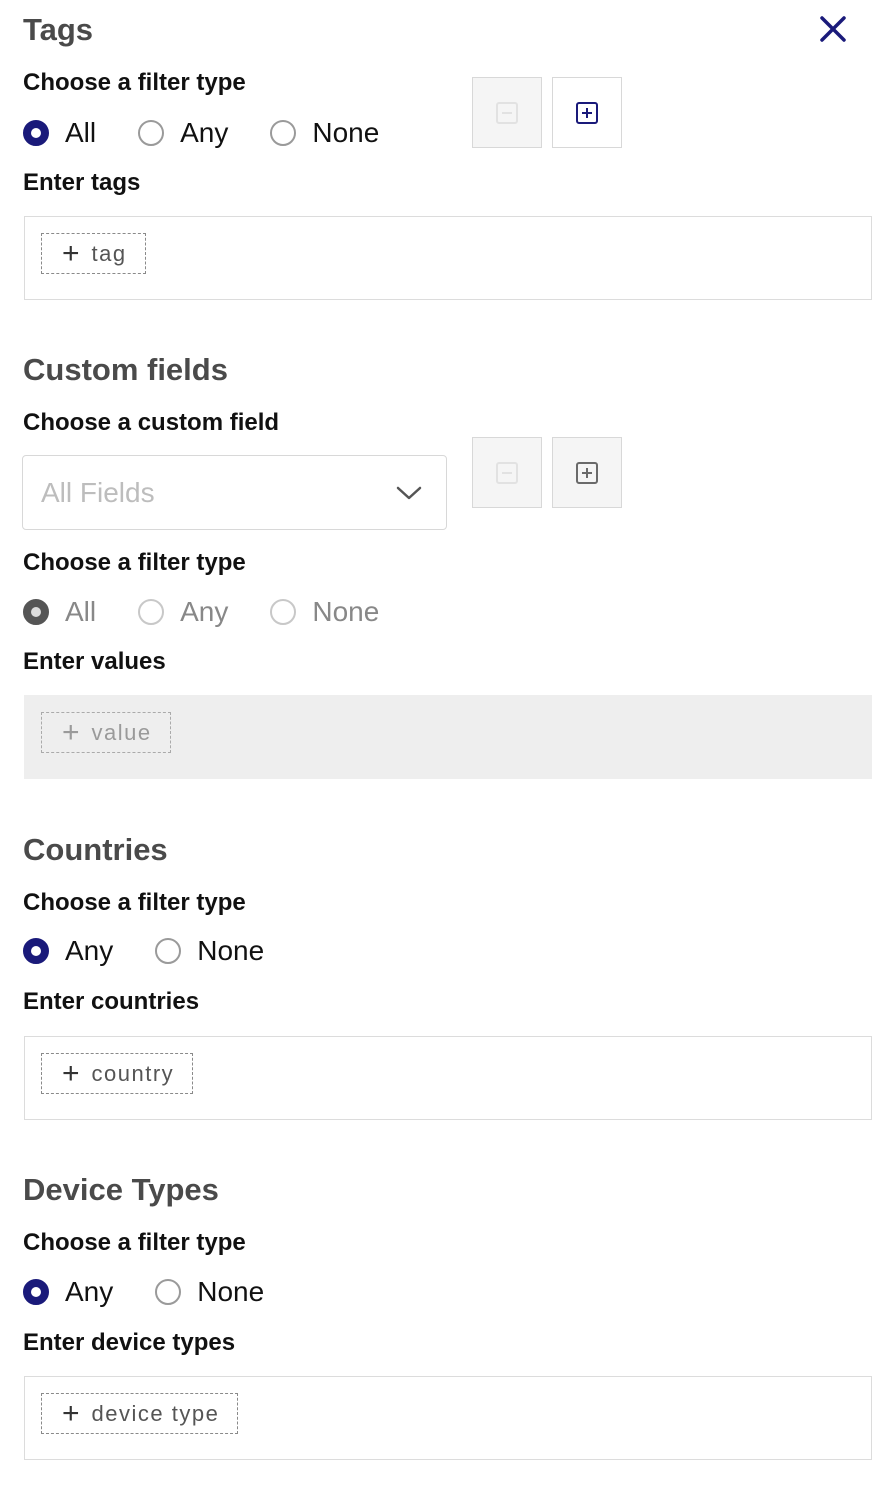 The width and height of the screenshot is (880, 1490). What do you see at coordinates (133, 1073) in the screenshot?
I see `add-country-label: country` at bounding box center [133, 1073].